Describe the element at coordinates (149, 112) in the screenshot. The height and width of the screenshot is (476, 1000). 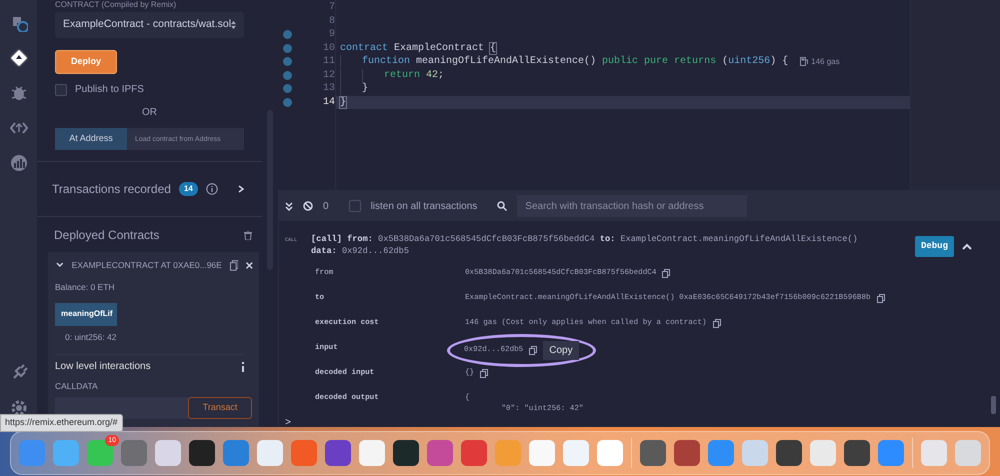
I see `or-text: OR` at that location.